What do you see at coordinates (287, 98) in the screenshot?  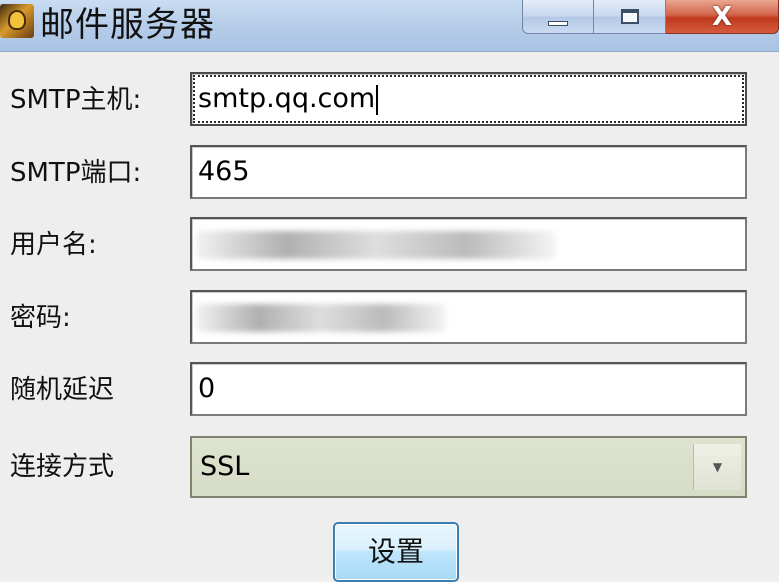 I see `smtp-host-value: smtp.qq.com` at bounding box center [287, 98].